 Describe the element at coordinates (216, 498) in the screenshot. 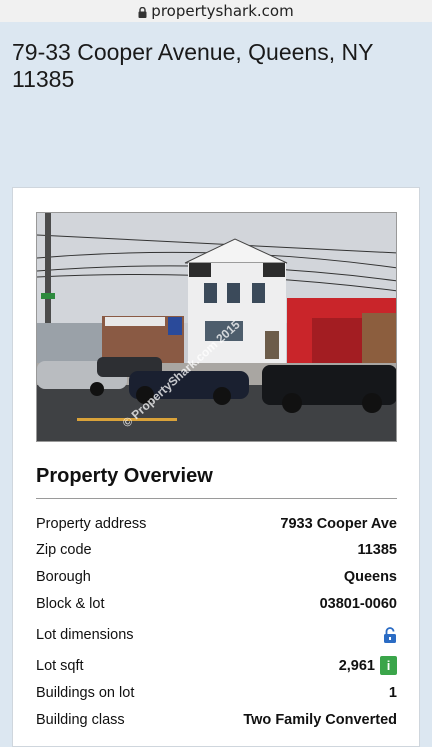

I see `section-divider` at that location.